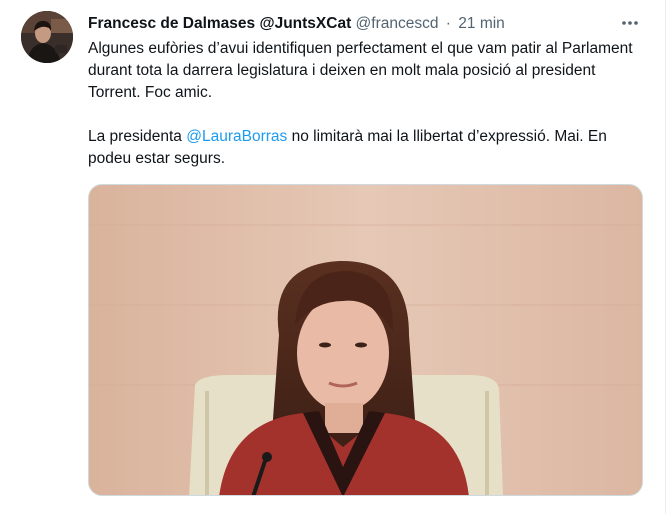  Describe the element at coordinates (137, 136) in the screenshot. I see `paragraph-2-lead: La presidenta` at that location.